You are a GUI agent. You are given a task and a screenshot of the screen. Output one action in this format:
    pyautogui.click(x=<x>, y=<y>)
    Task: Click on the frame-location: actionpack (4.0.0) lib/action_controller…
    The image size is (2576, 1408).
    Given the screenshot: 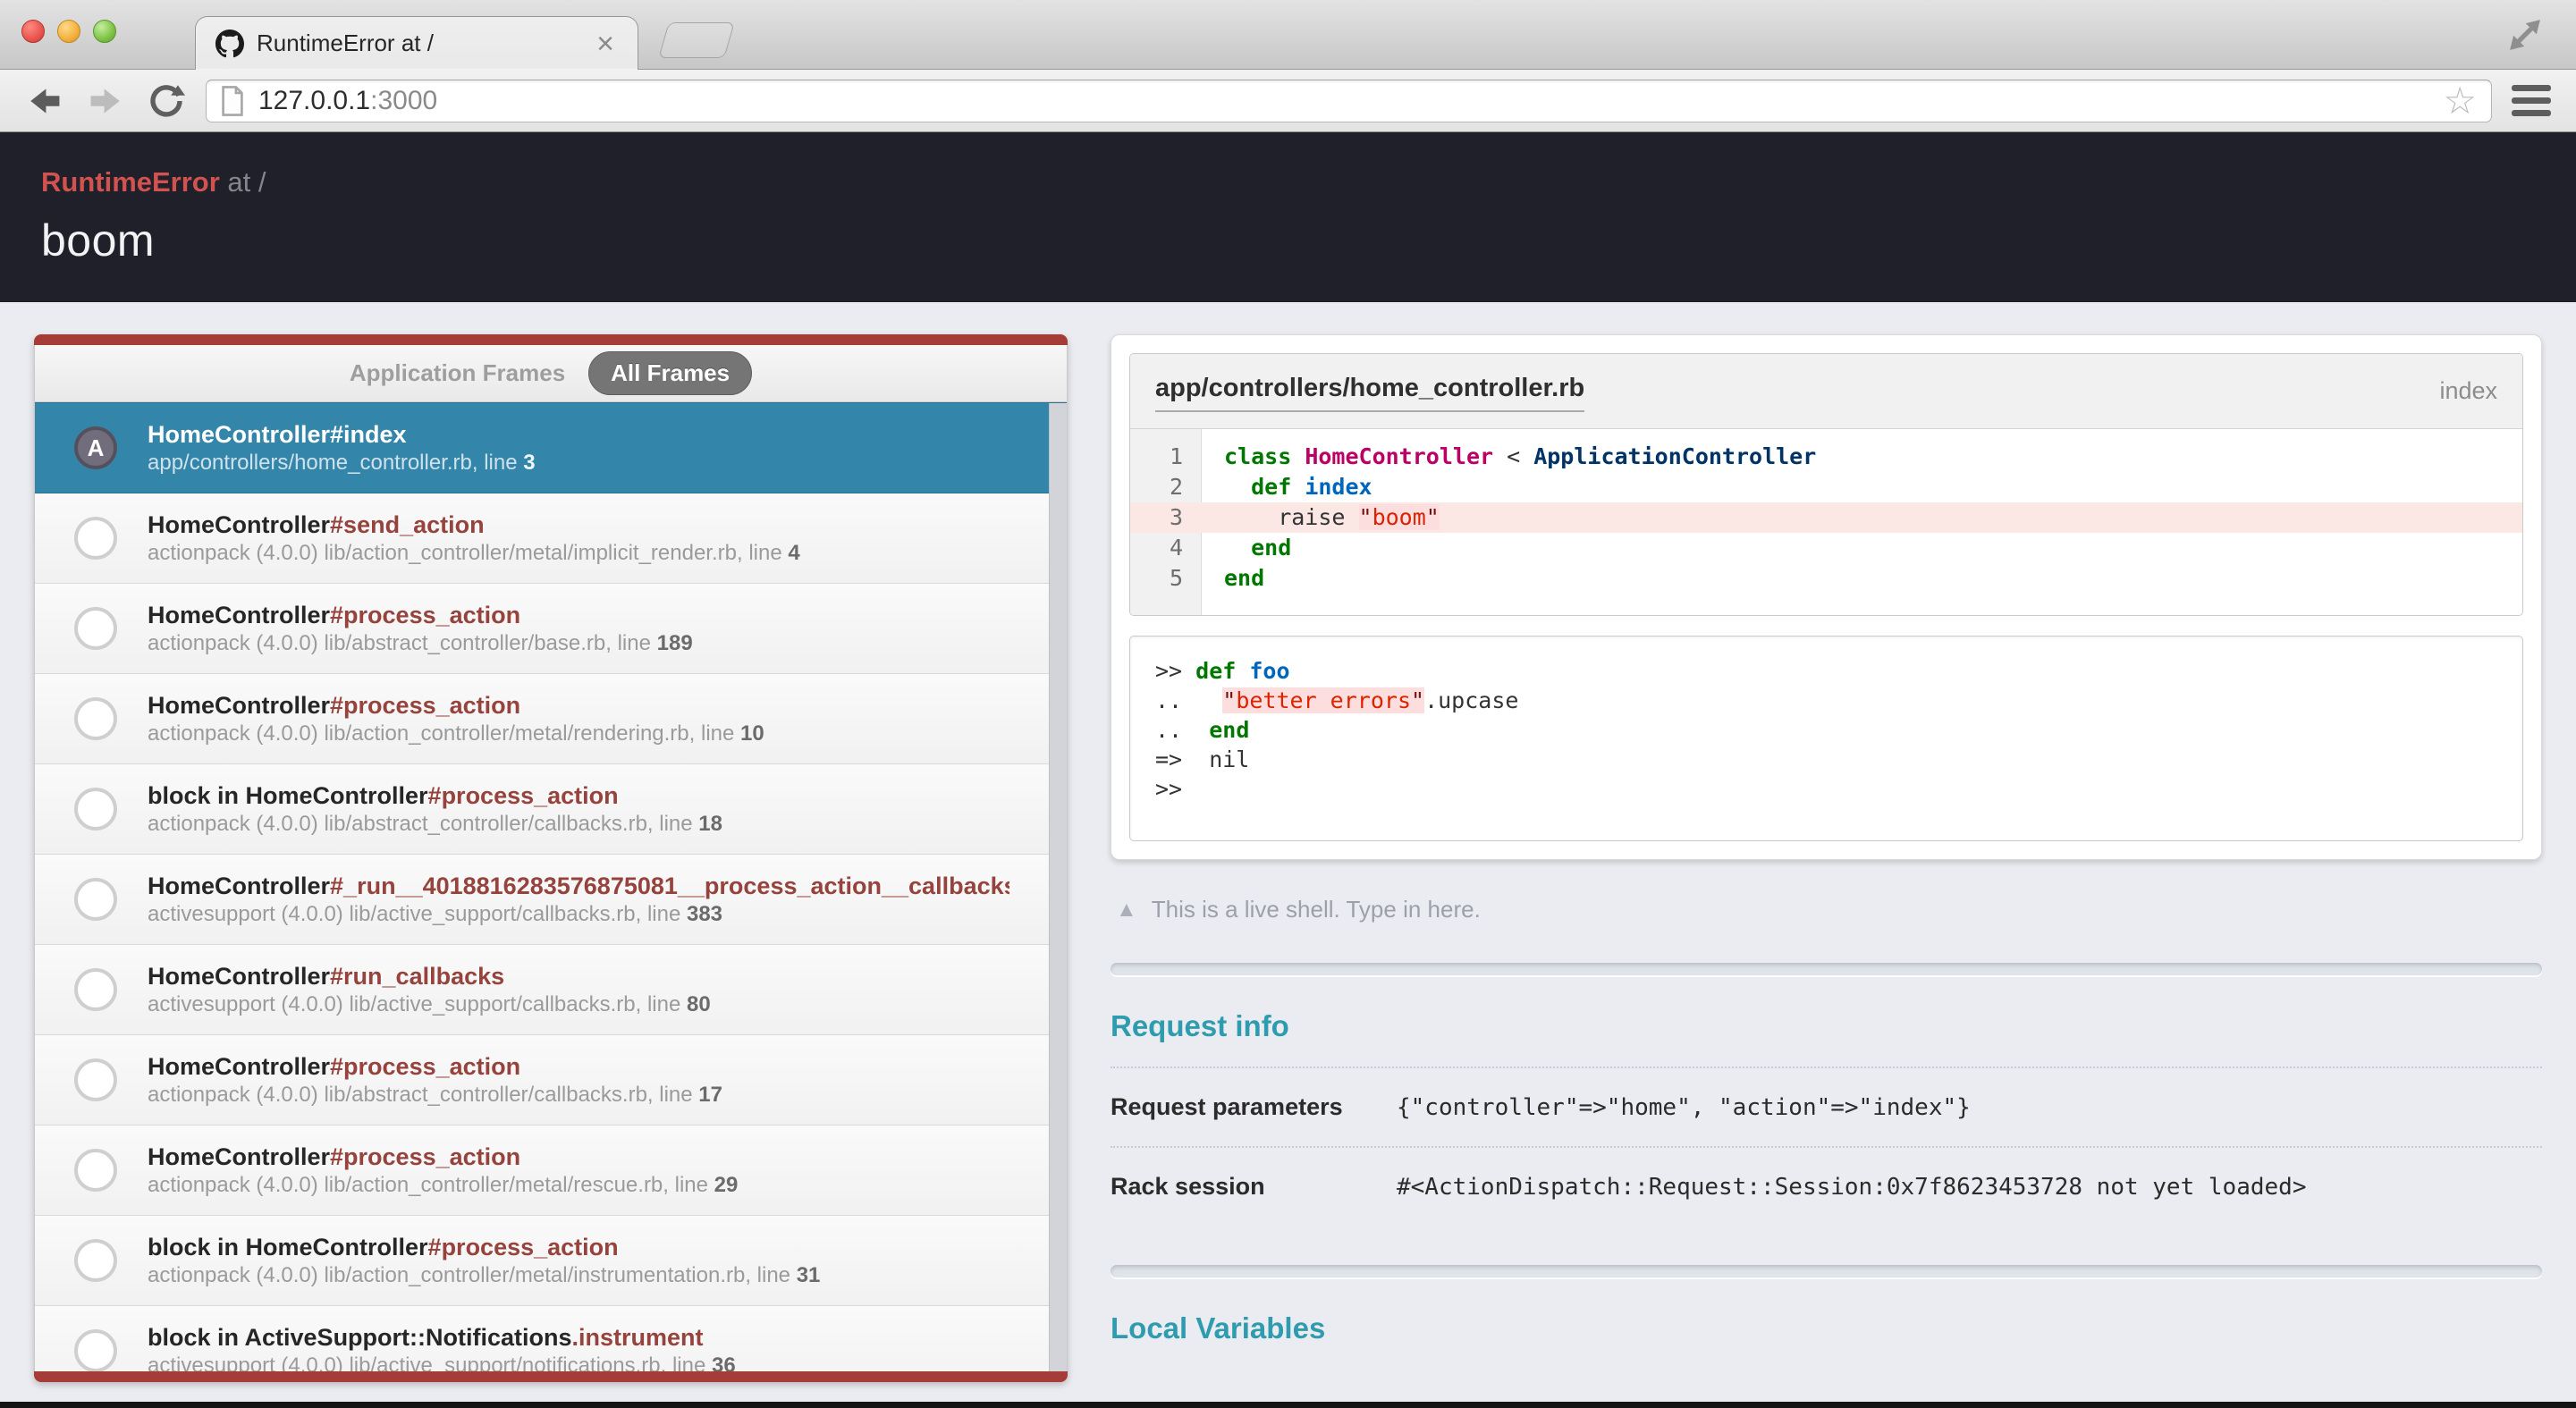 What is the action you would take?
    pyautogui.click(x=456, y=734)
    